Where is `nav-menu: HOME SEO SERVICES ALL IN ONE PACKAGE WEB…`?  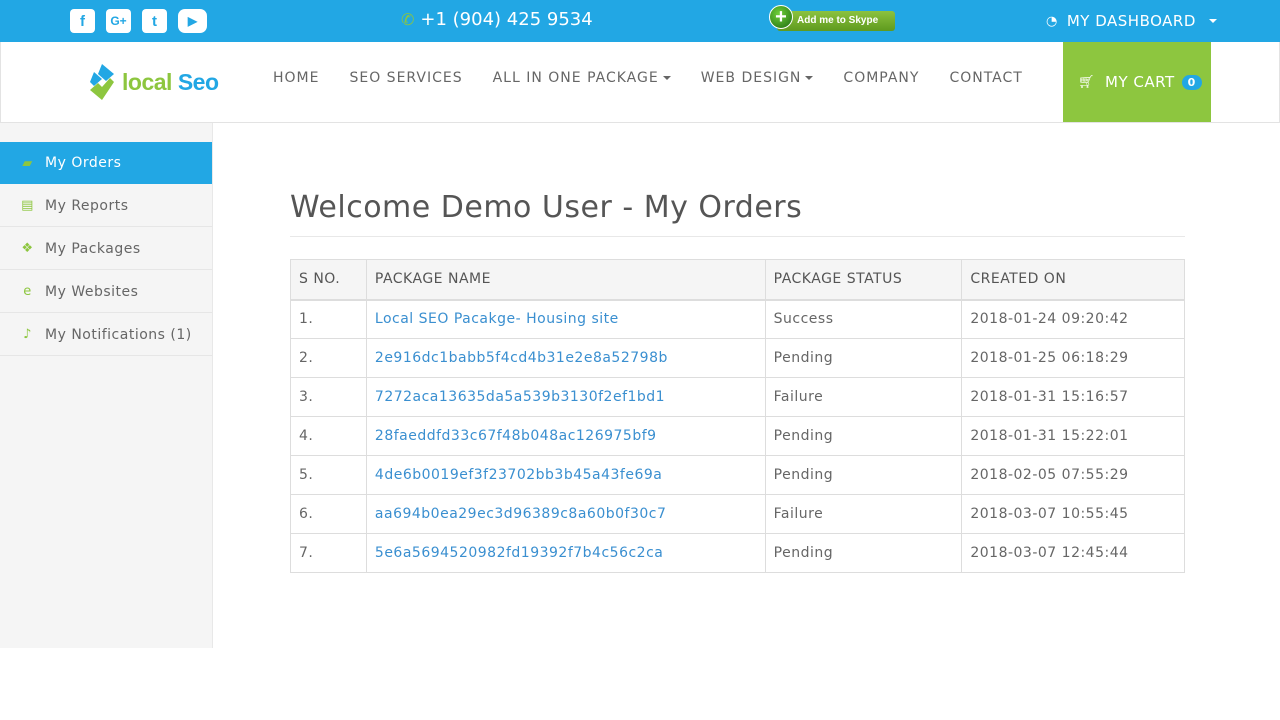
nav-menu: HOME SEO SERVICES ALL IN ONE PACKAGE WEB… is located at coordinates (648, 78).